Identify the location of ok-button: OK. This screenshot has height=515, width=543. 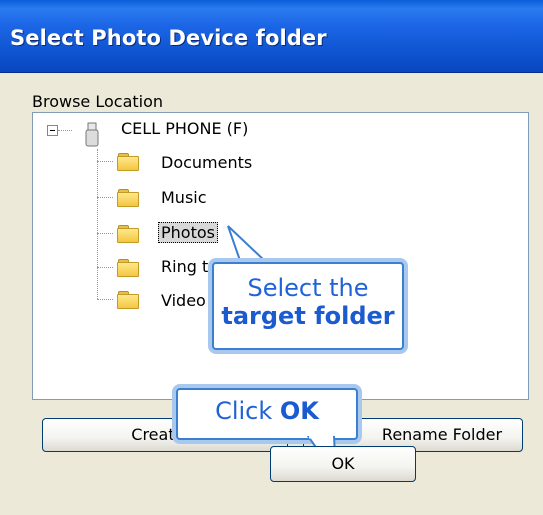
(343, 464).